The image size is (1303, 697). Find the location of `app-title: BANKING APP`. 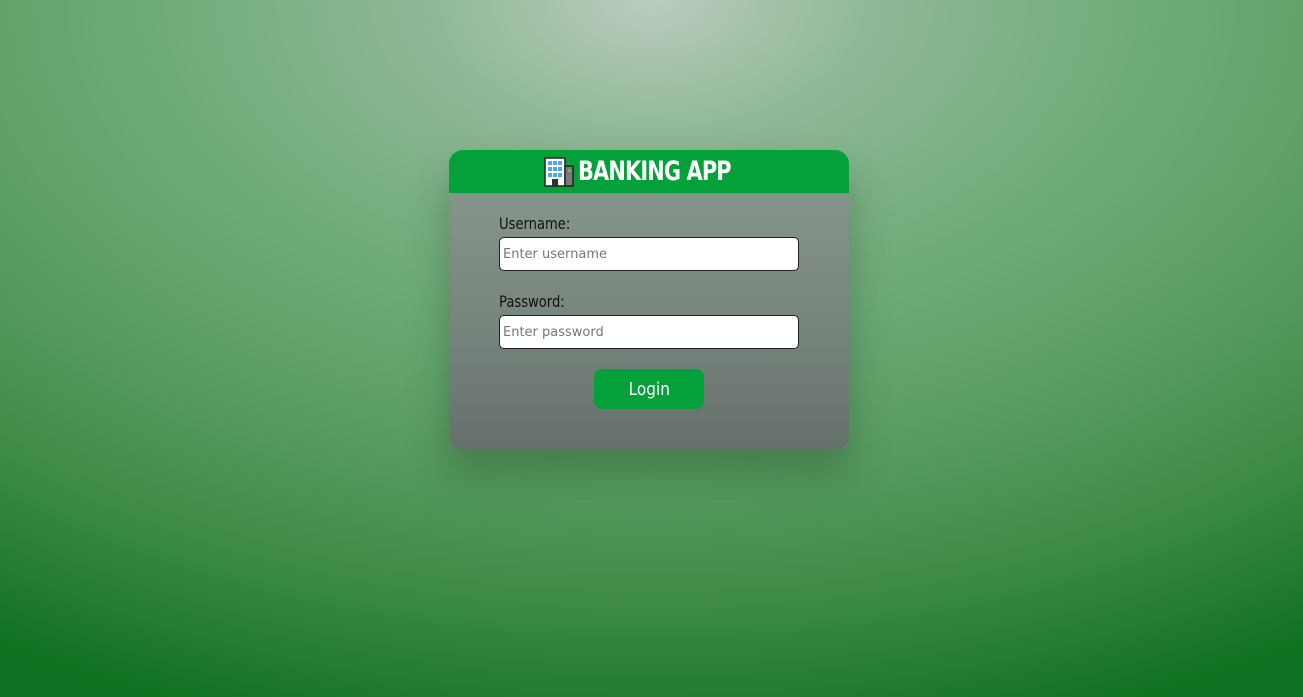

app-title: BANKING APP is located at coordinates (654, 171).